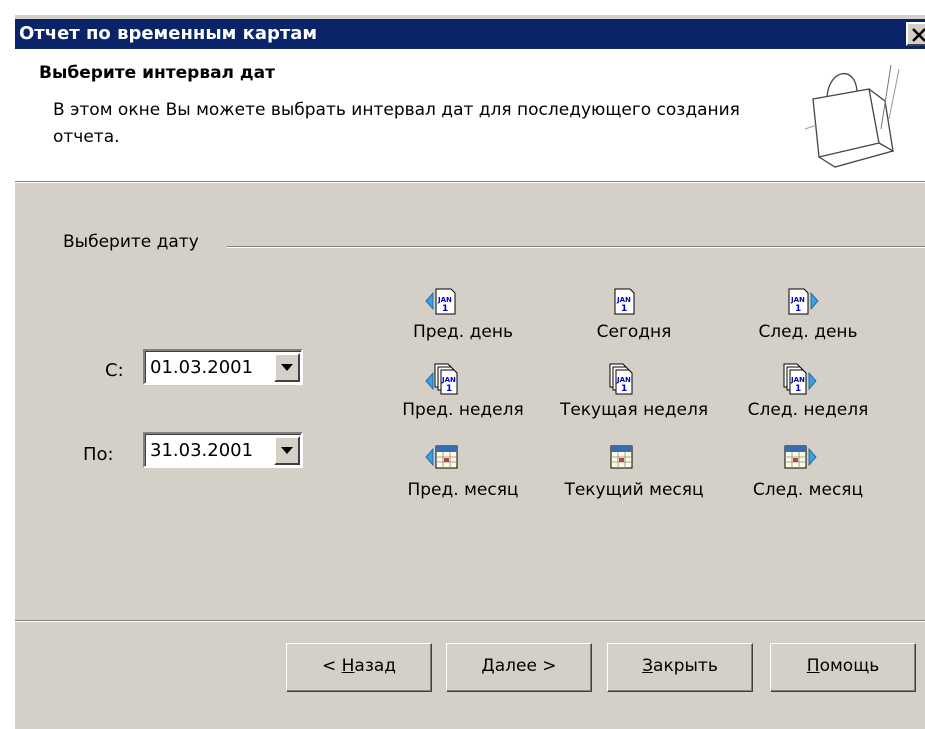 This screenshot has width=925, height=729. Describe the element at coordinates (808, 317) in the screenshot. I see `next-day-button: JAN 1 След. день` at that location.